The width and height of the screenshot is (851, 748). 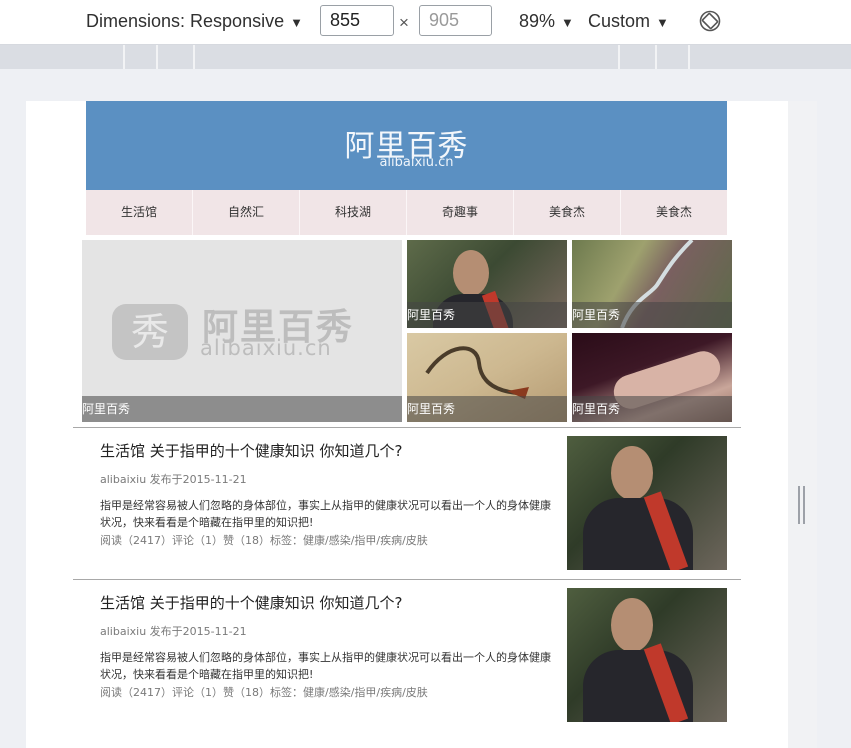 What do you see at coordinates (425, 57) in the screenshot?
I see `media-query-ruler` at bounding box center [425, 57].